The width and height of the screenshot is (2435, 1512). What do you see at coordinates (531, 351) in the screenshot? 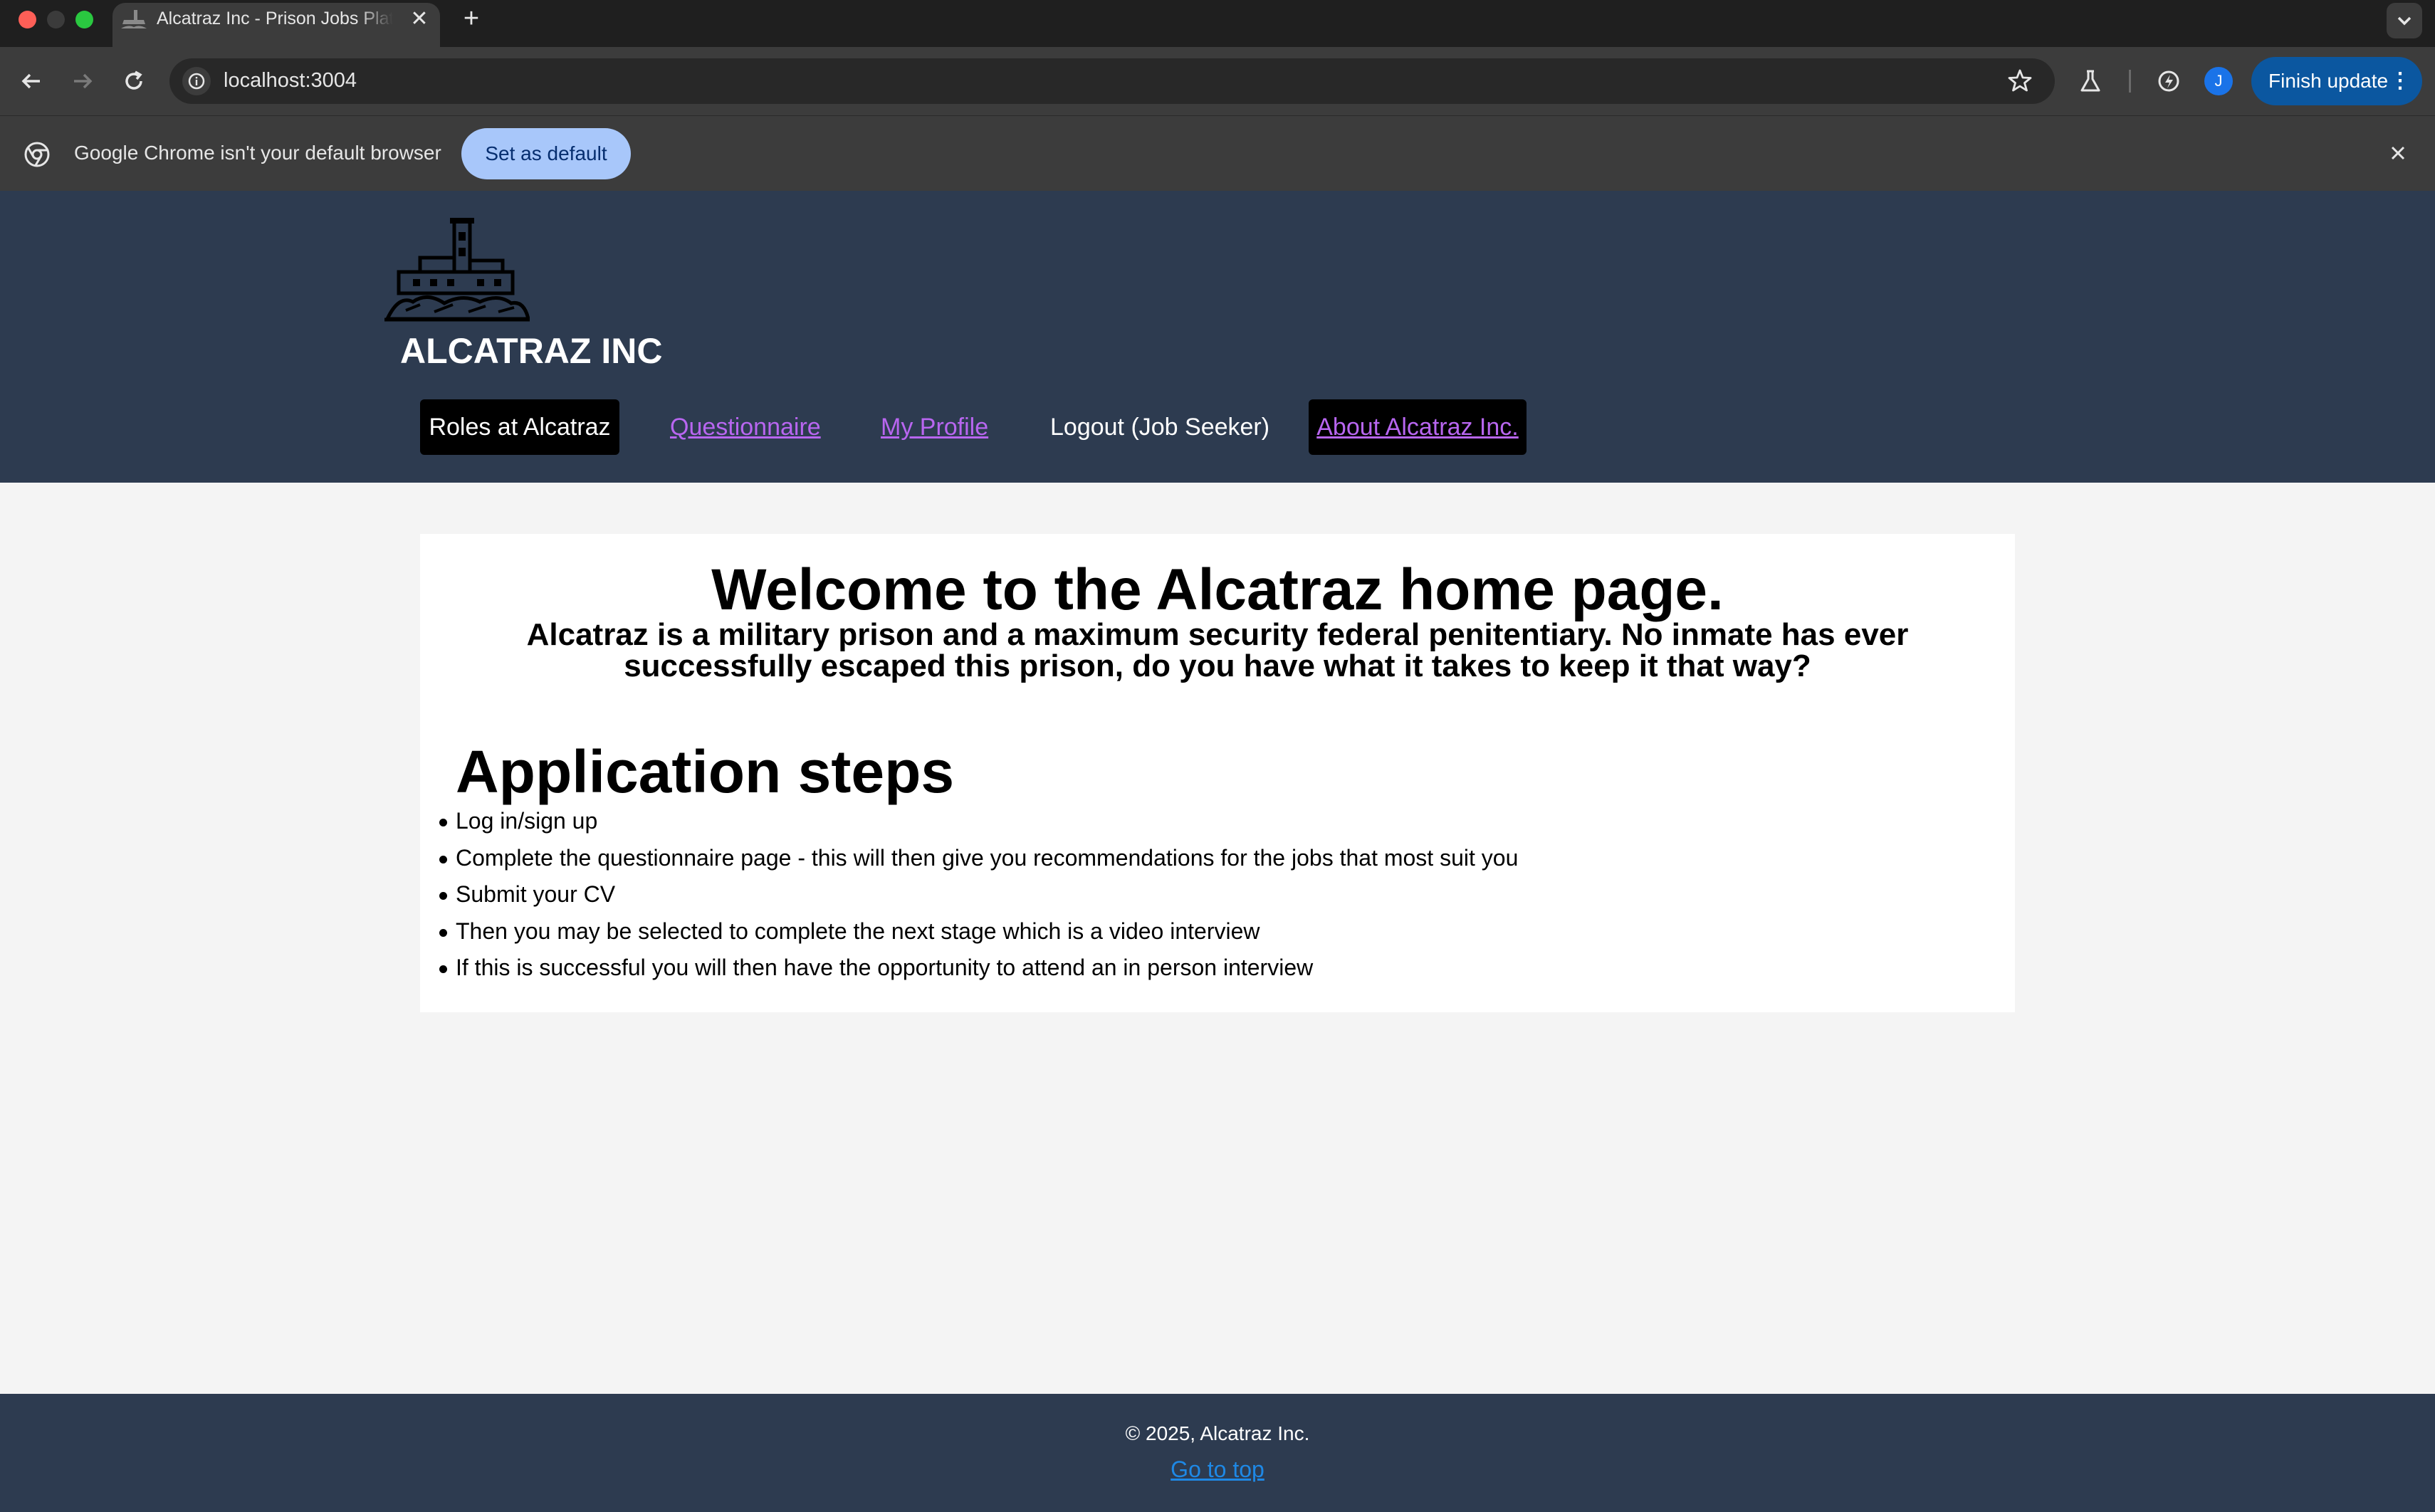
I see `site-brand: ALCATRAZ INC` at bounding box center [531, 351].